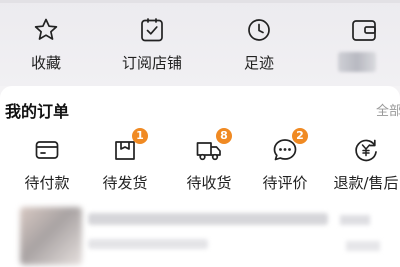 The height and width of the screenshot is (267, 400). I want to click on subscribed-stores-entry: 订阅店铺, so click(152, 44).